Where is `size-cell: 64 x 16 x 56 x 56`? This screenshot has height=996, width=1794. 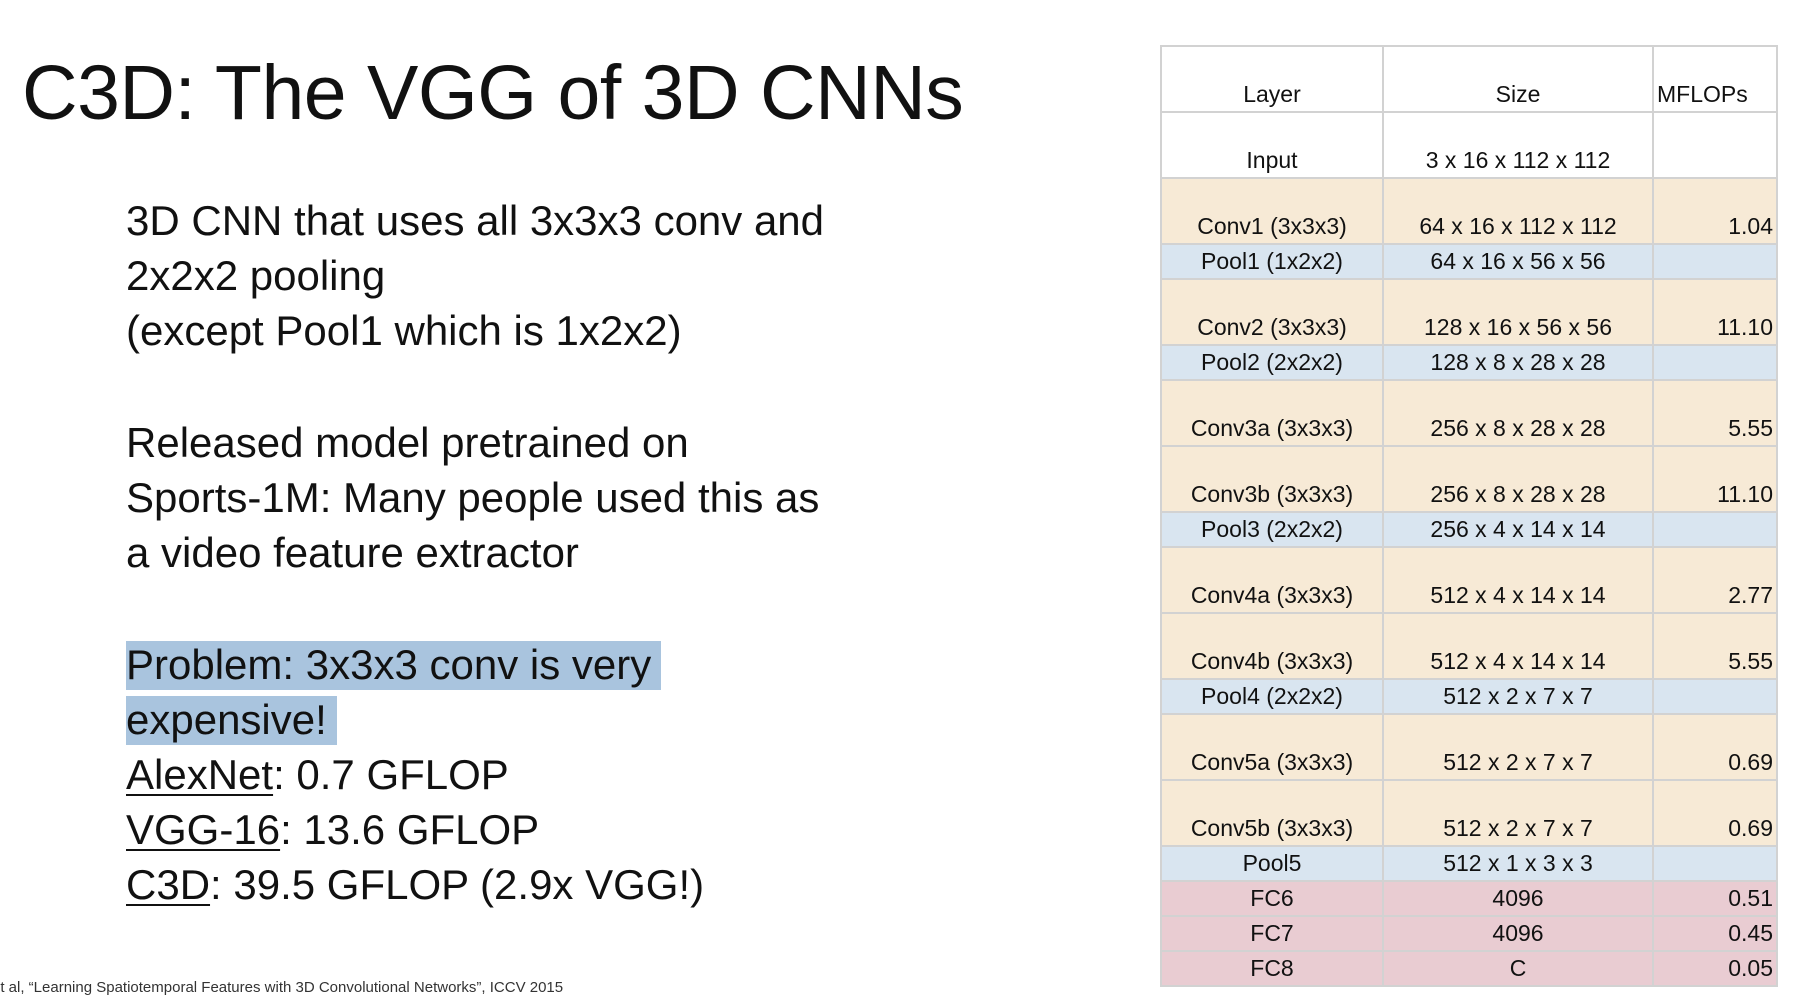
size-cell: 64 x 16 x 56 x 56 is located at coordinates (1518, 261).